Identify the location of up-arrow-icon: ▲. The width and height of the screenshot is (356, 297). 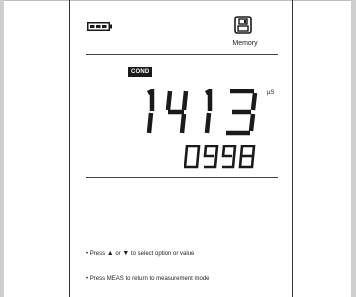
(110, 253).